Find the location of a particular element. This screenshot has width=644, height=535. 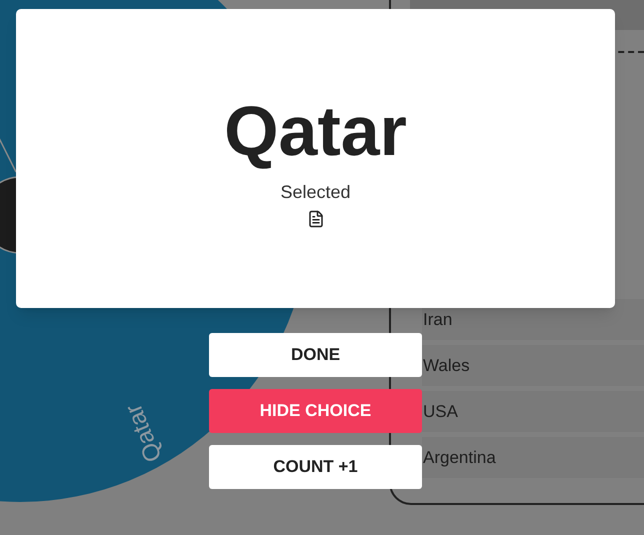

action-button: COUNT +1 is located at coordinates (315, 467).